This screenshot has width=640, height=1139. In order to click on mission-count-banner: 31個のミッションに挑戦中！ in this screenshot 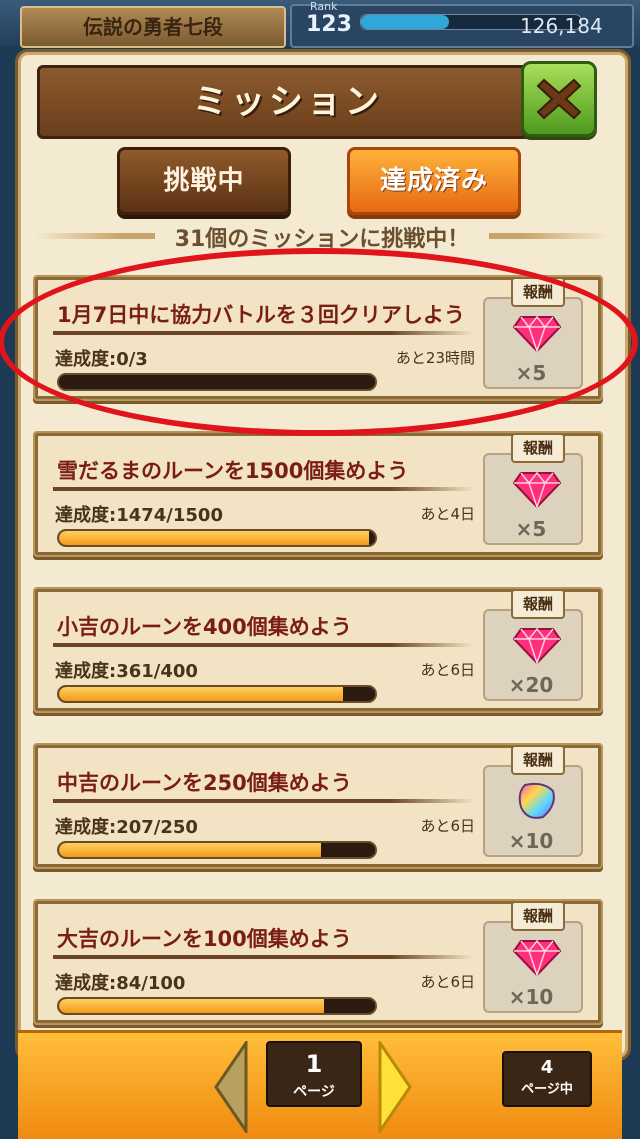, I will do `click(322, 237)`.